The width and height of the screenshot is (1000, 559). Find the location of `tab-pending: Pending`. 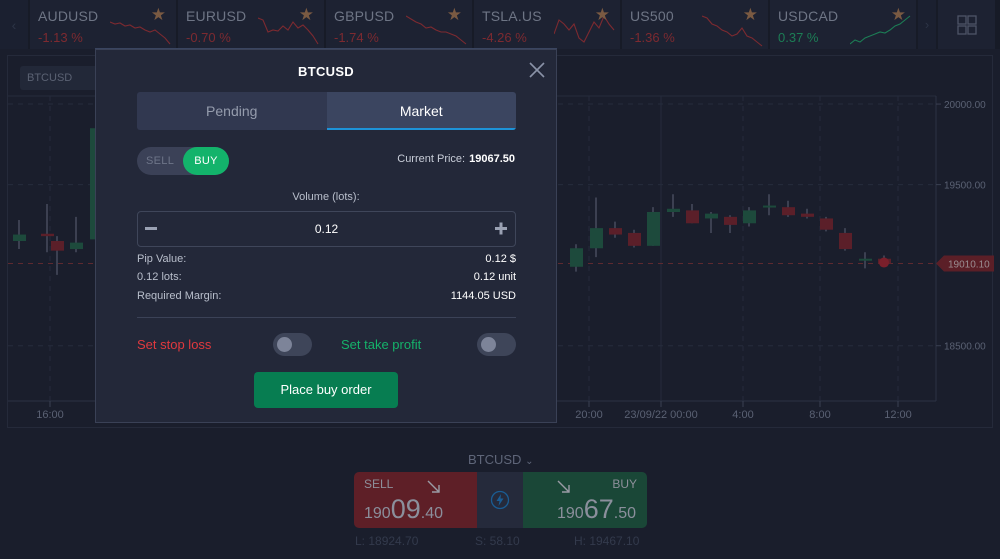

tab-pending: Pending is located at coordinates (232, 111).